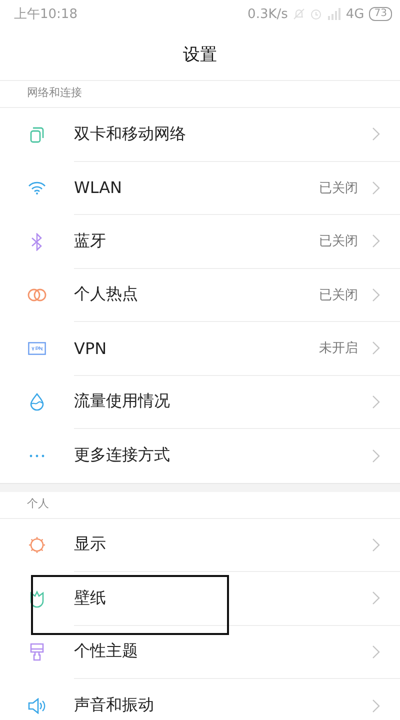 This screenshot has height=720, width=400. Describe the element at coordinates (355, 14) in the screenshot. I see `network-type: 4G` at that location.